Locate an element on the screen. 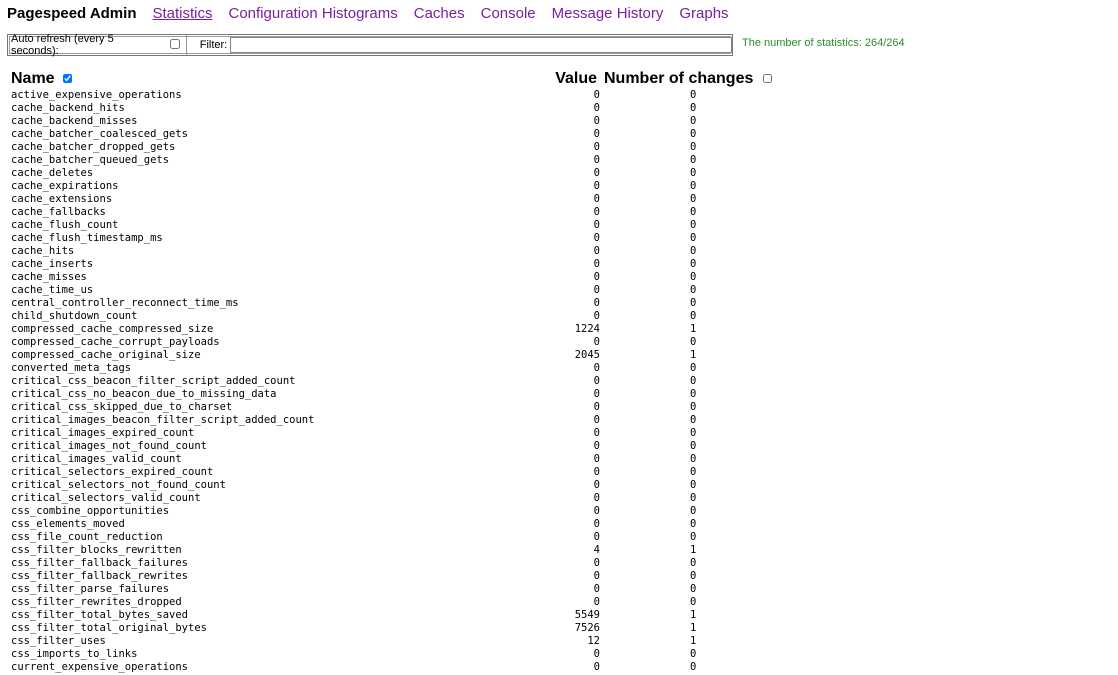 The height and width of the screenshot is (675, 1118). stat-value: 4 is located at coordinates (596, 550).